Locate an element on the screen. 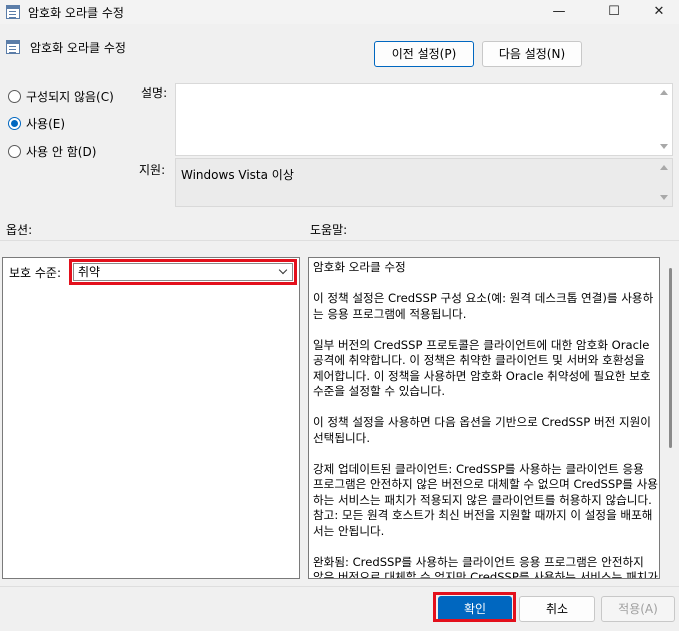 Image resolution: width=679 pixels, height=631 pixels. comment-label: 설명: is located at coordinates (154, 93).